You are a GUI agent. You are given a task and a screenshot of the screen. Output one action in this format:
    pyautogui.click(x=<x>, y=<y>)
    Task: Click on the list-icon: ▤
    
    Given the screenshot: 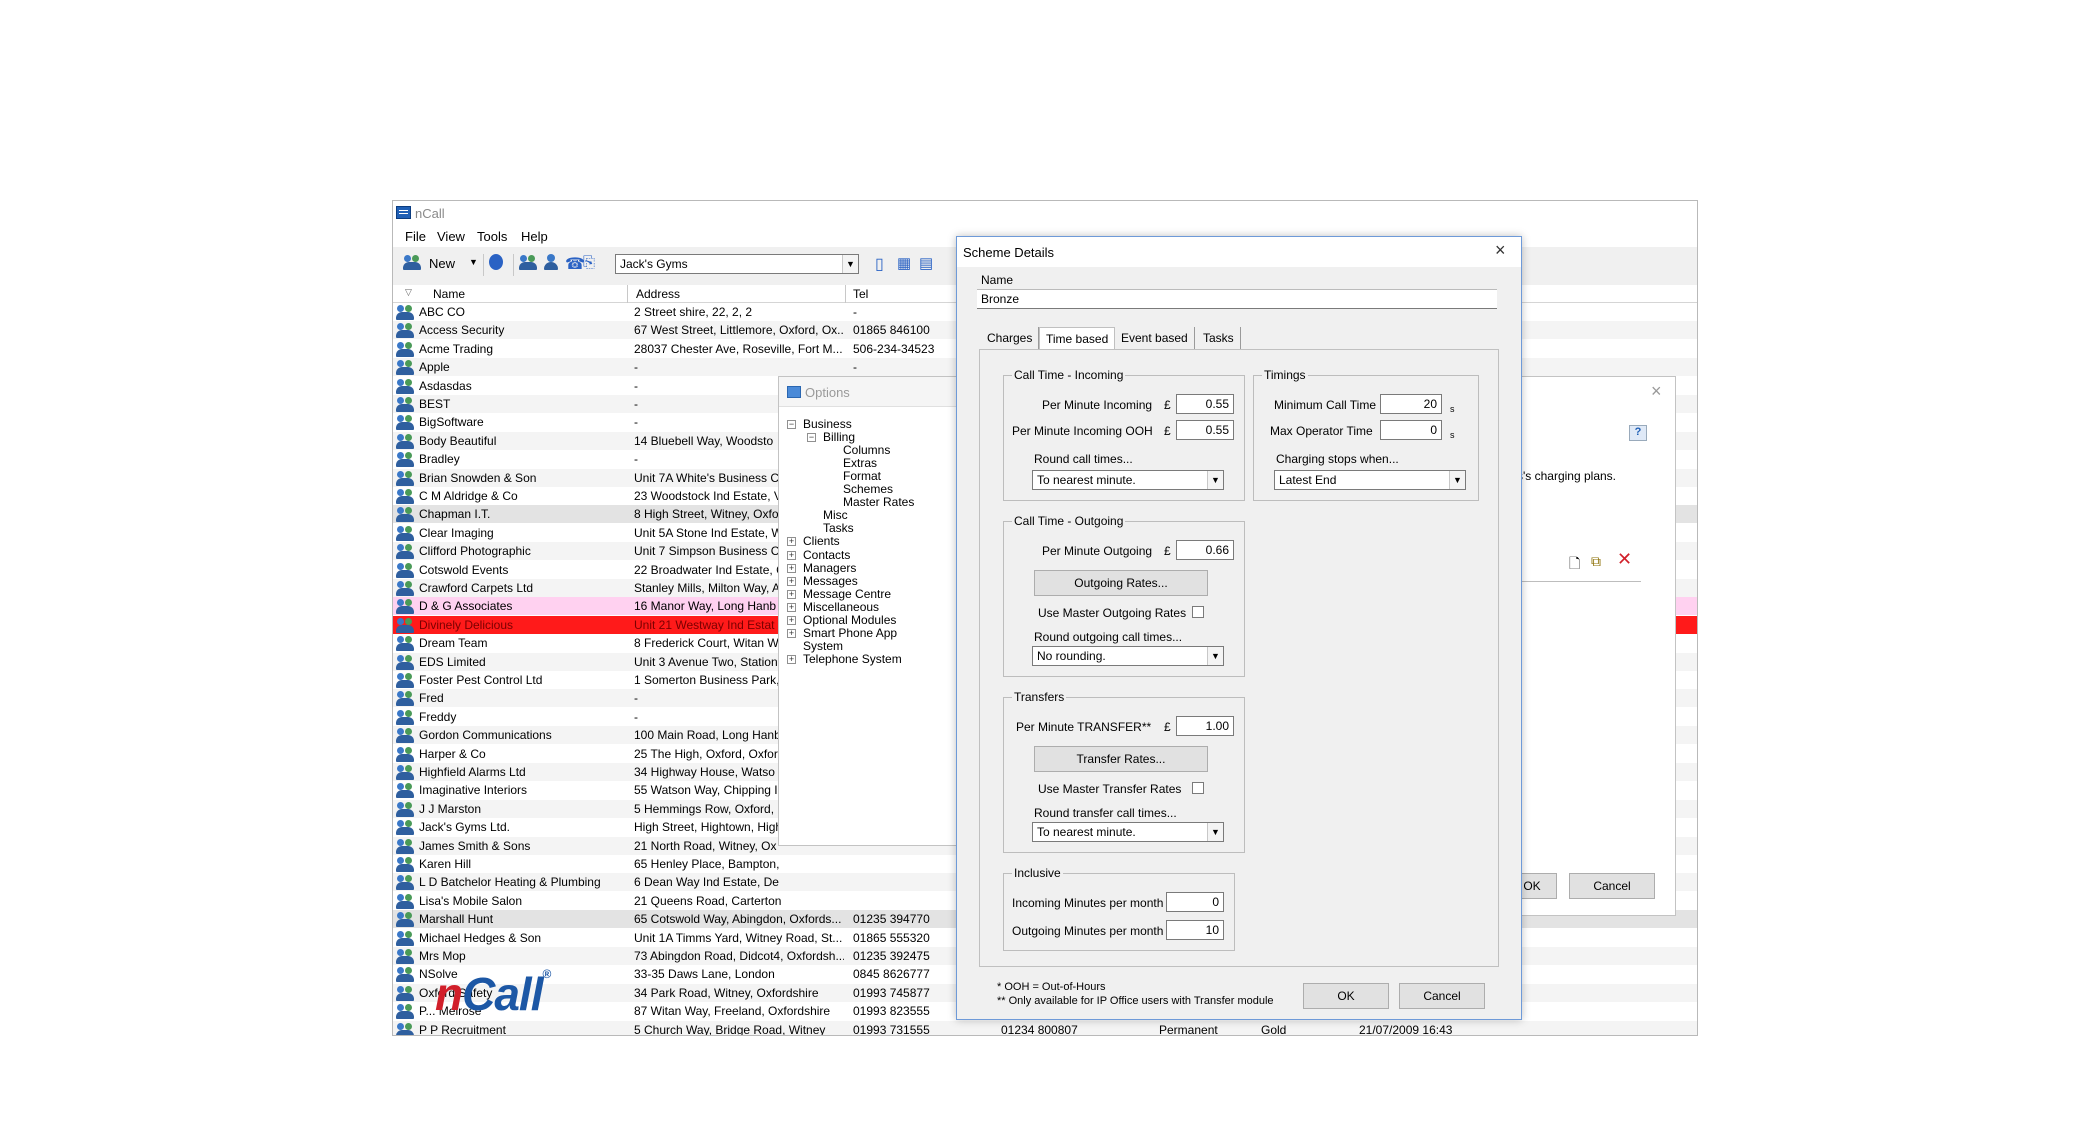 What is the action you would take?
    pyautogui.click(x=928, y=264)
    